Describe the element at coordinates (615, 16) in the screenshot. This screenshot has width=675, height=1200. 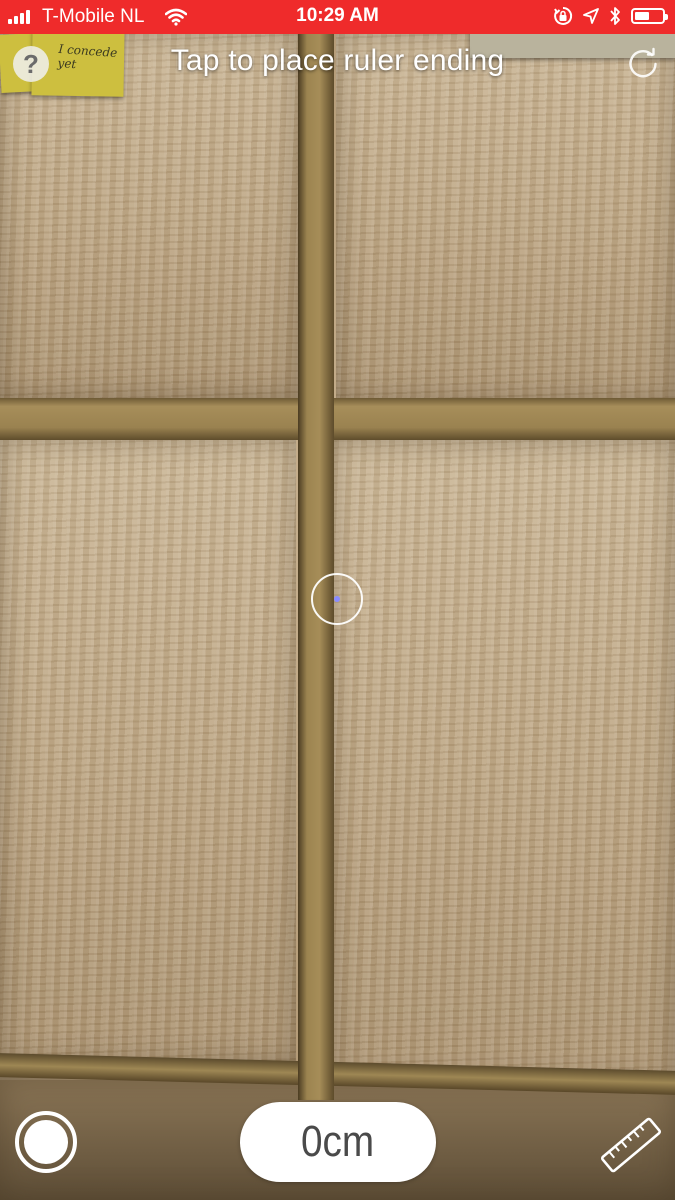
I see `bluetooth-icon` at that location.